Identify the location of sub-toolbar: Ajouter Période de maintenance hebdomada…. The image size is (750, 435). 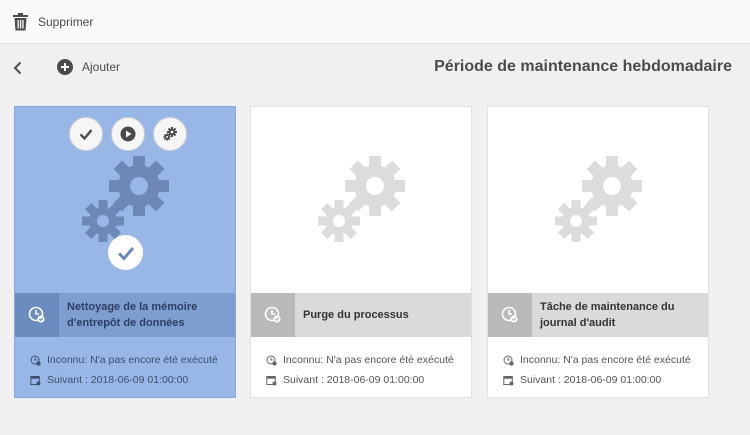
(375, 68).